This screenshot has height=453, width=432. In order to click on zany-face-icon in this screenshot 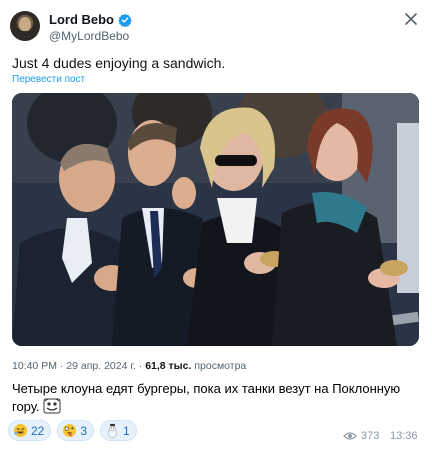, I will do `click(70, 430)`.